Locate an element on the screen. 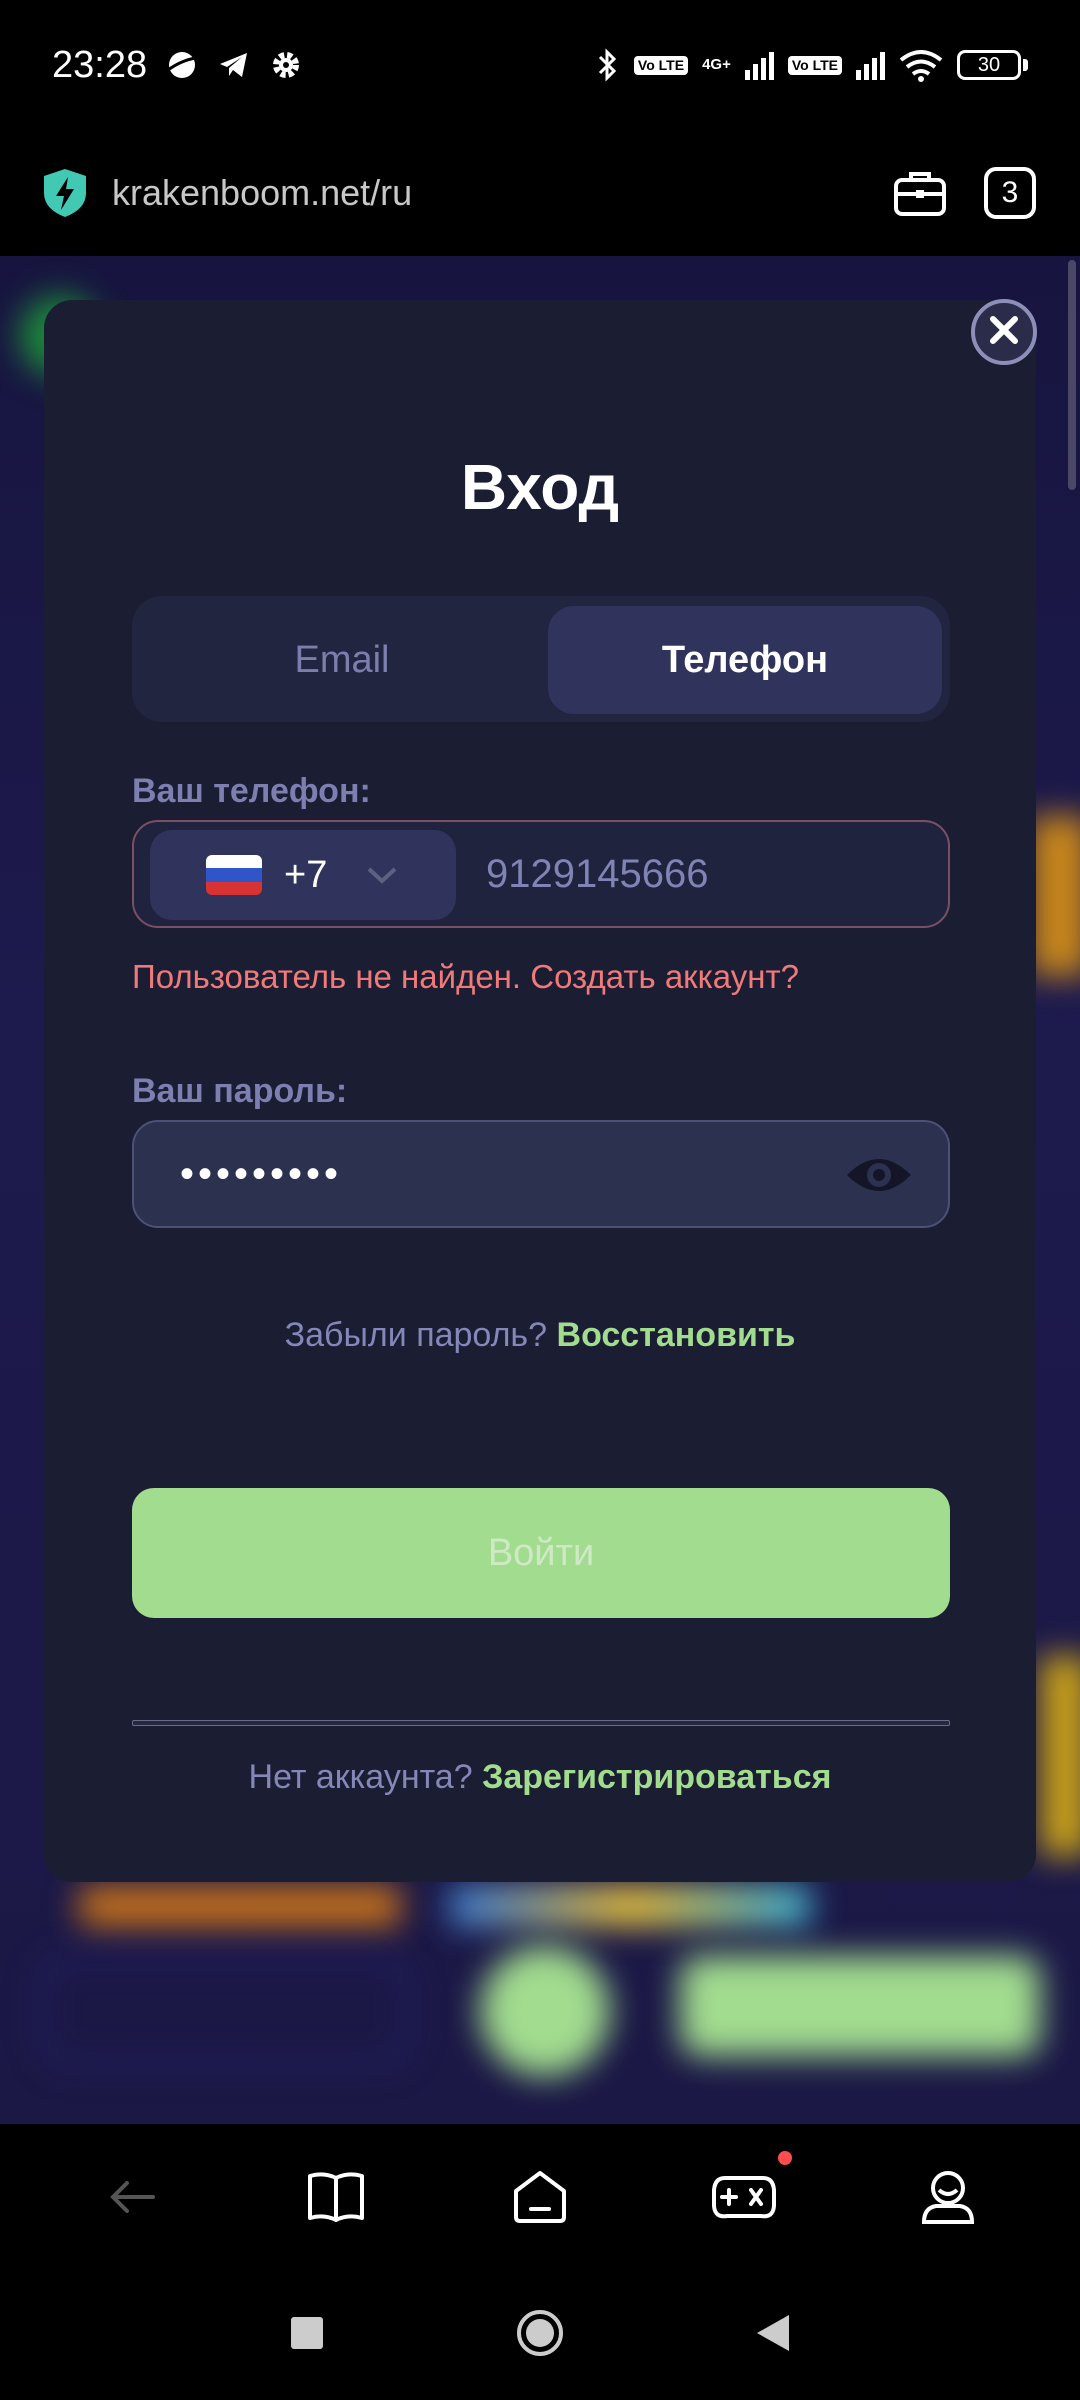 The image size is (1080, 2400). close-button is located at coordinates (1004, 332).